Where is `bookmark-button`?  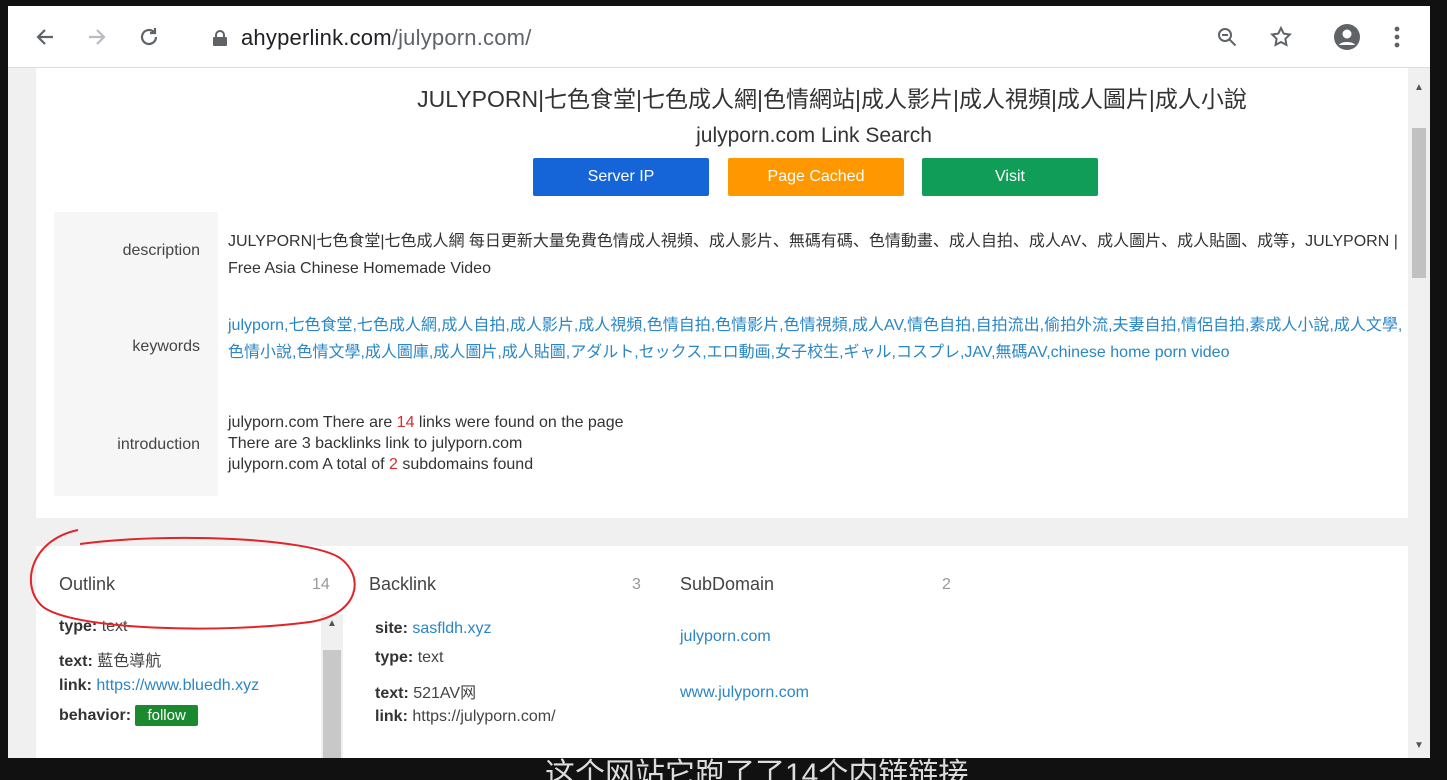
bookmark-button is located at coordinates (1281, 37).